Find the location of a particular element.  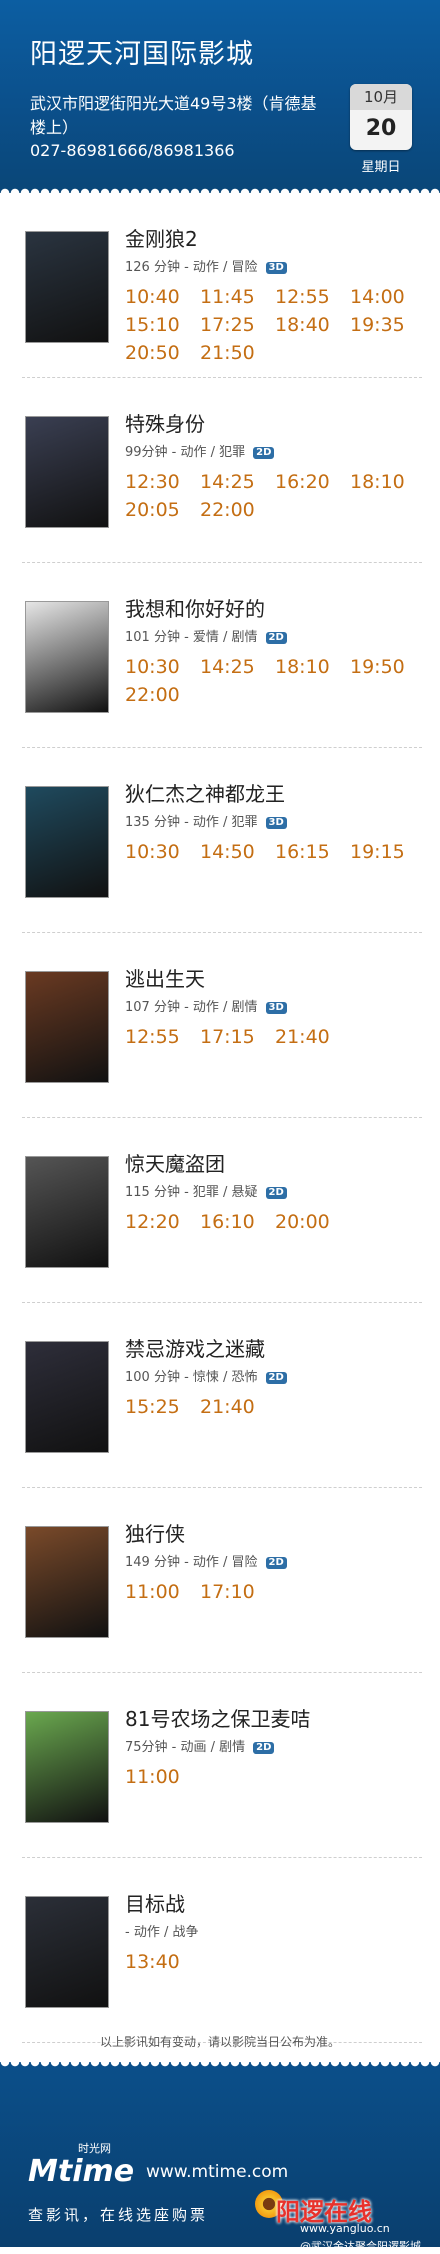

showtime: 19:50 is located at coordinates (387, 667).